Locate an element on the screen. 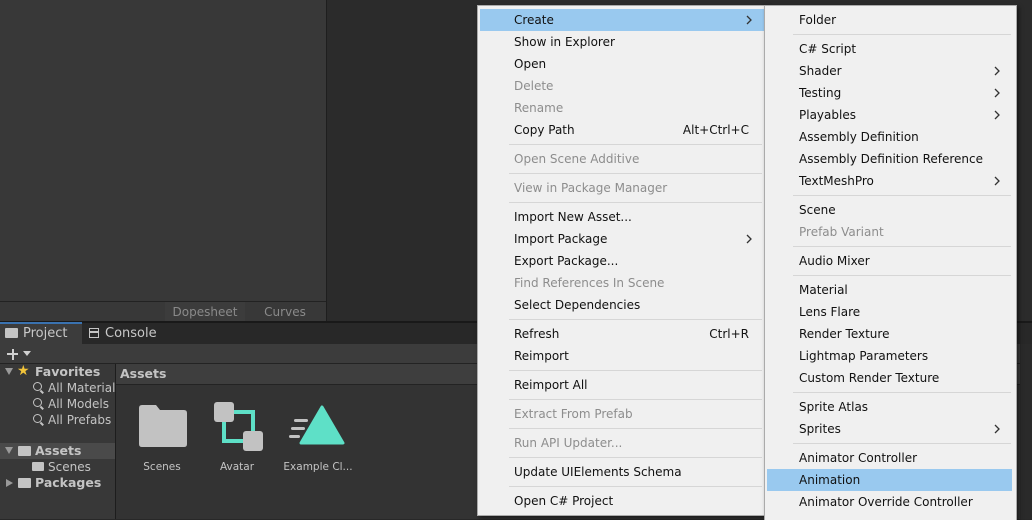  tab-console: Console is located at coordinates (124, 334).